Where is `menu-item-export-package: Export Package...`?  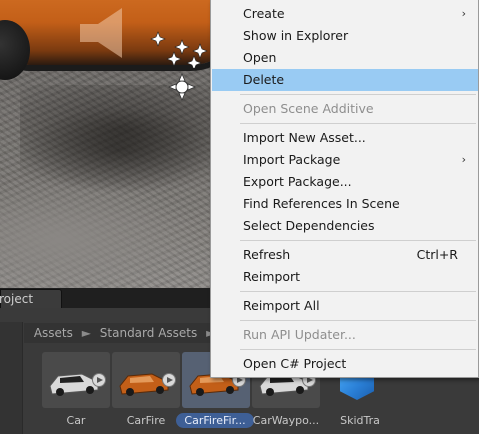
menu-item-export-package: Export Package... is located at coordinates (345, 182).